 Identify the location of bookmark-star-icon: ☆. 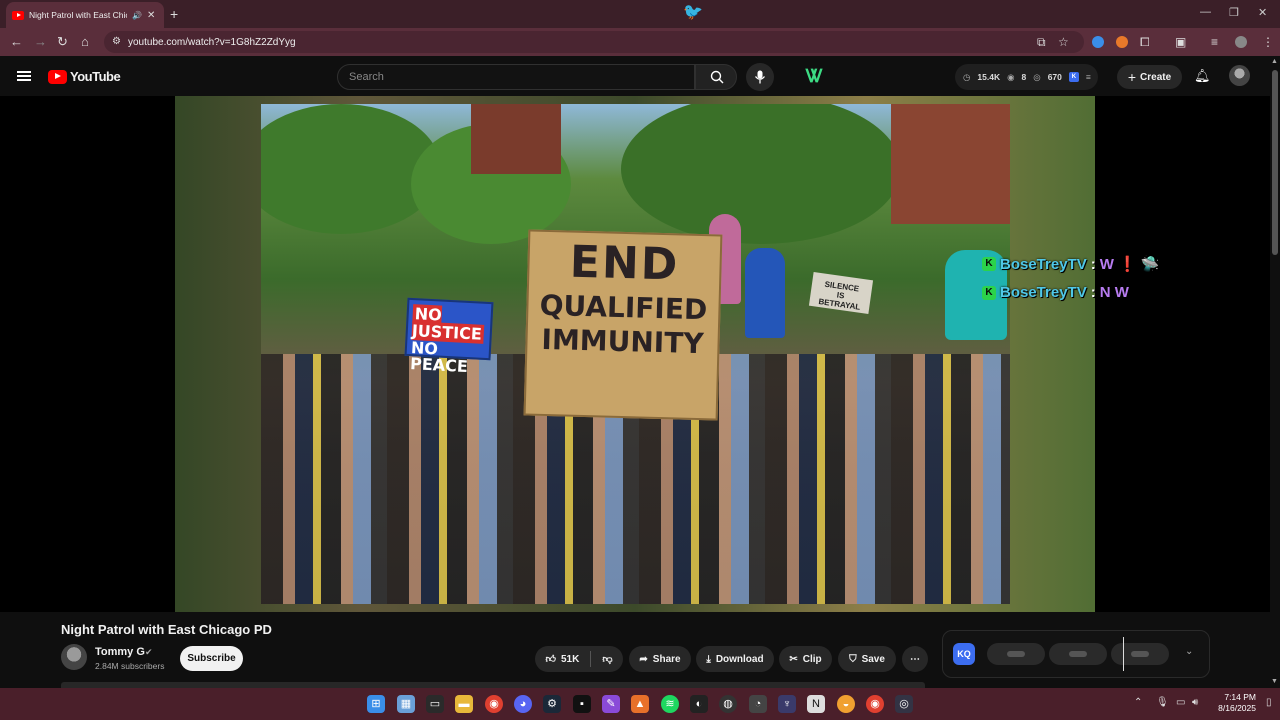
(1063, 42).